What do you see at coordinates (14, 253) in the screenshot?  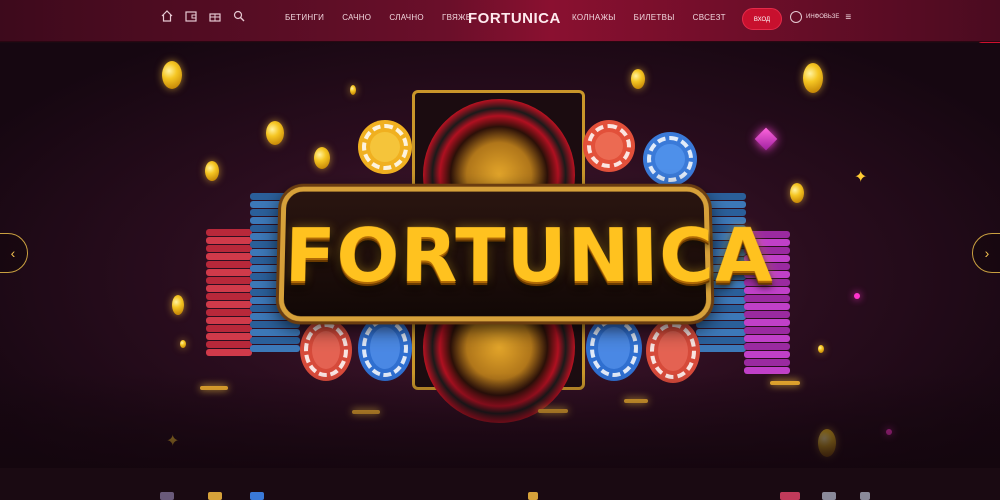 I see `carousel-prev-button: ‹` at bounding box center [14, 253].